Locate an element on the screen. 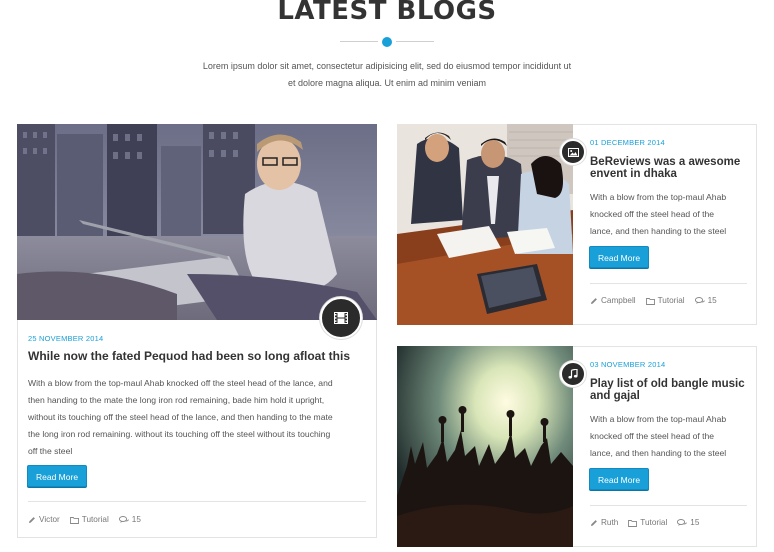 This screenshot has width=774, height=552. film-icon is located at coordinates (341, 318).